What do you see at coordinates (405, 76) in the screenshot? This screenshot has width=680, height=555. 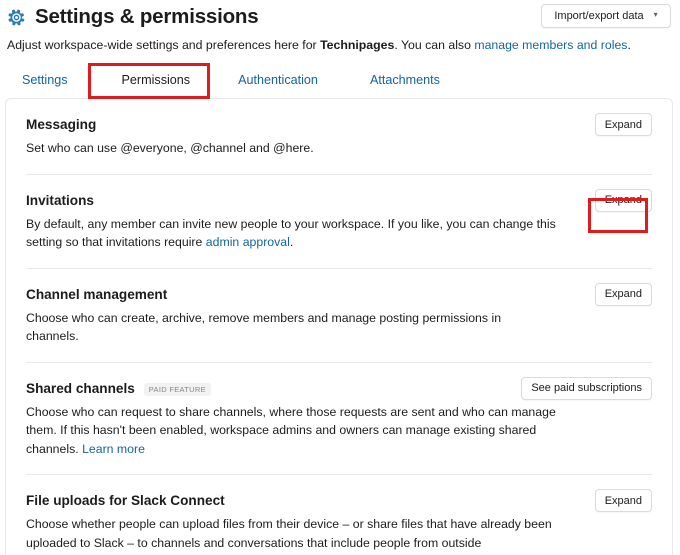 I see `tab-attachments: Attachments` at bounding box center [405, 76].